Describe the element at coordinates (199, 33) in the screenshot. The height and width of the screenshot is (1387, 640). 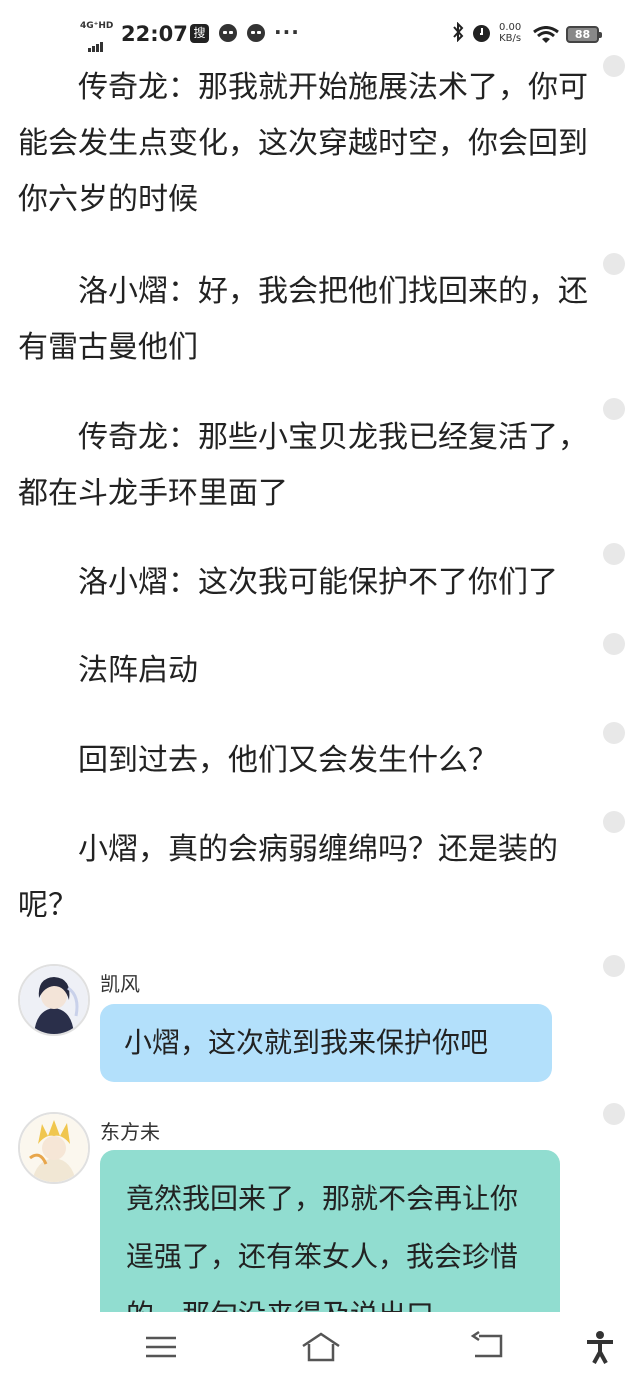
I see `search-app-icon: 搜` at that location.